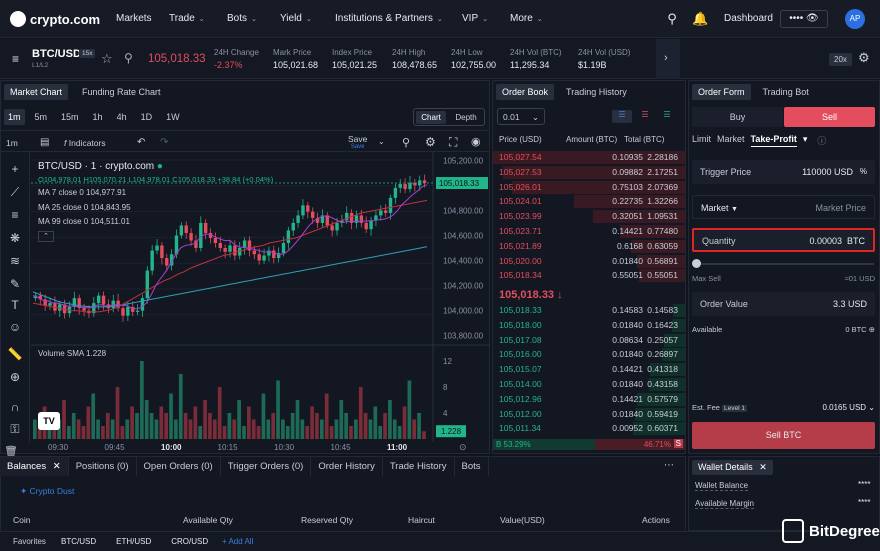 Image resolution: width=880 pixels, height=551 pixels. What do you see at coordinates (141, 142) in the screenshot?
I see `undo-icon: ↶` at bounding box center [141, 142].